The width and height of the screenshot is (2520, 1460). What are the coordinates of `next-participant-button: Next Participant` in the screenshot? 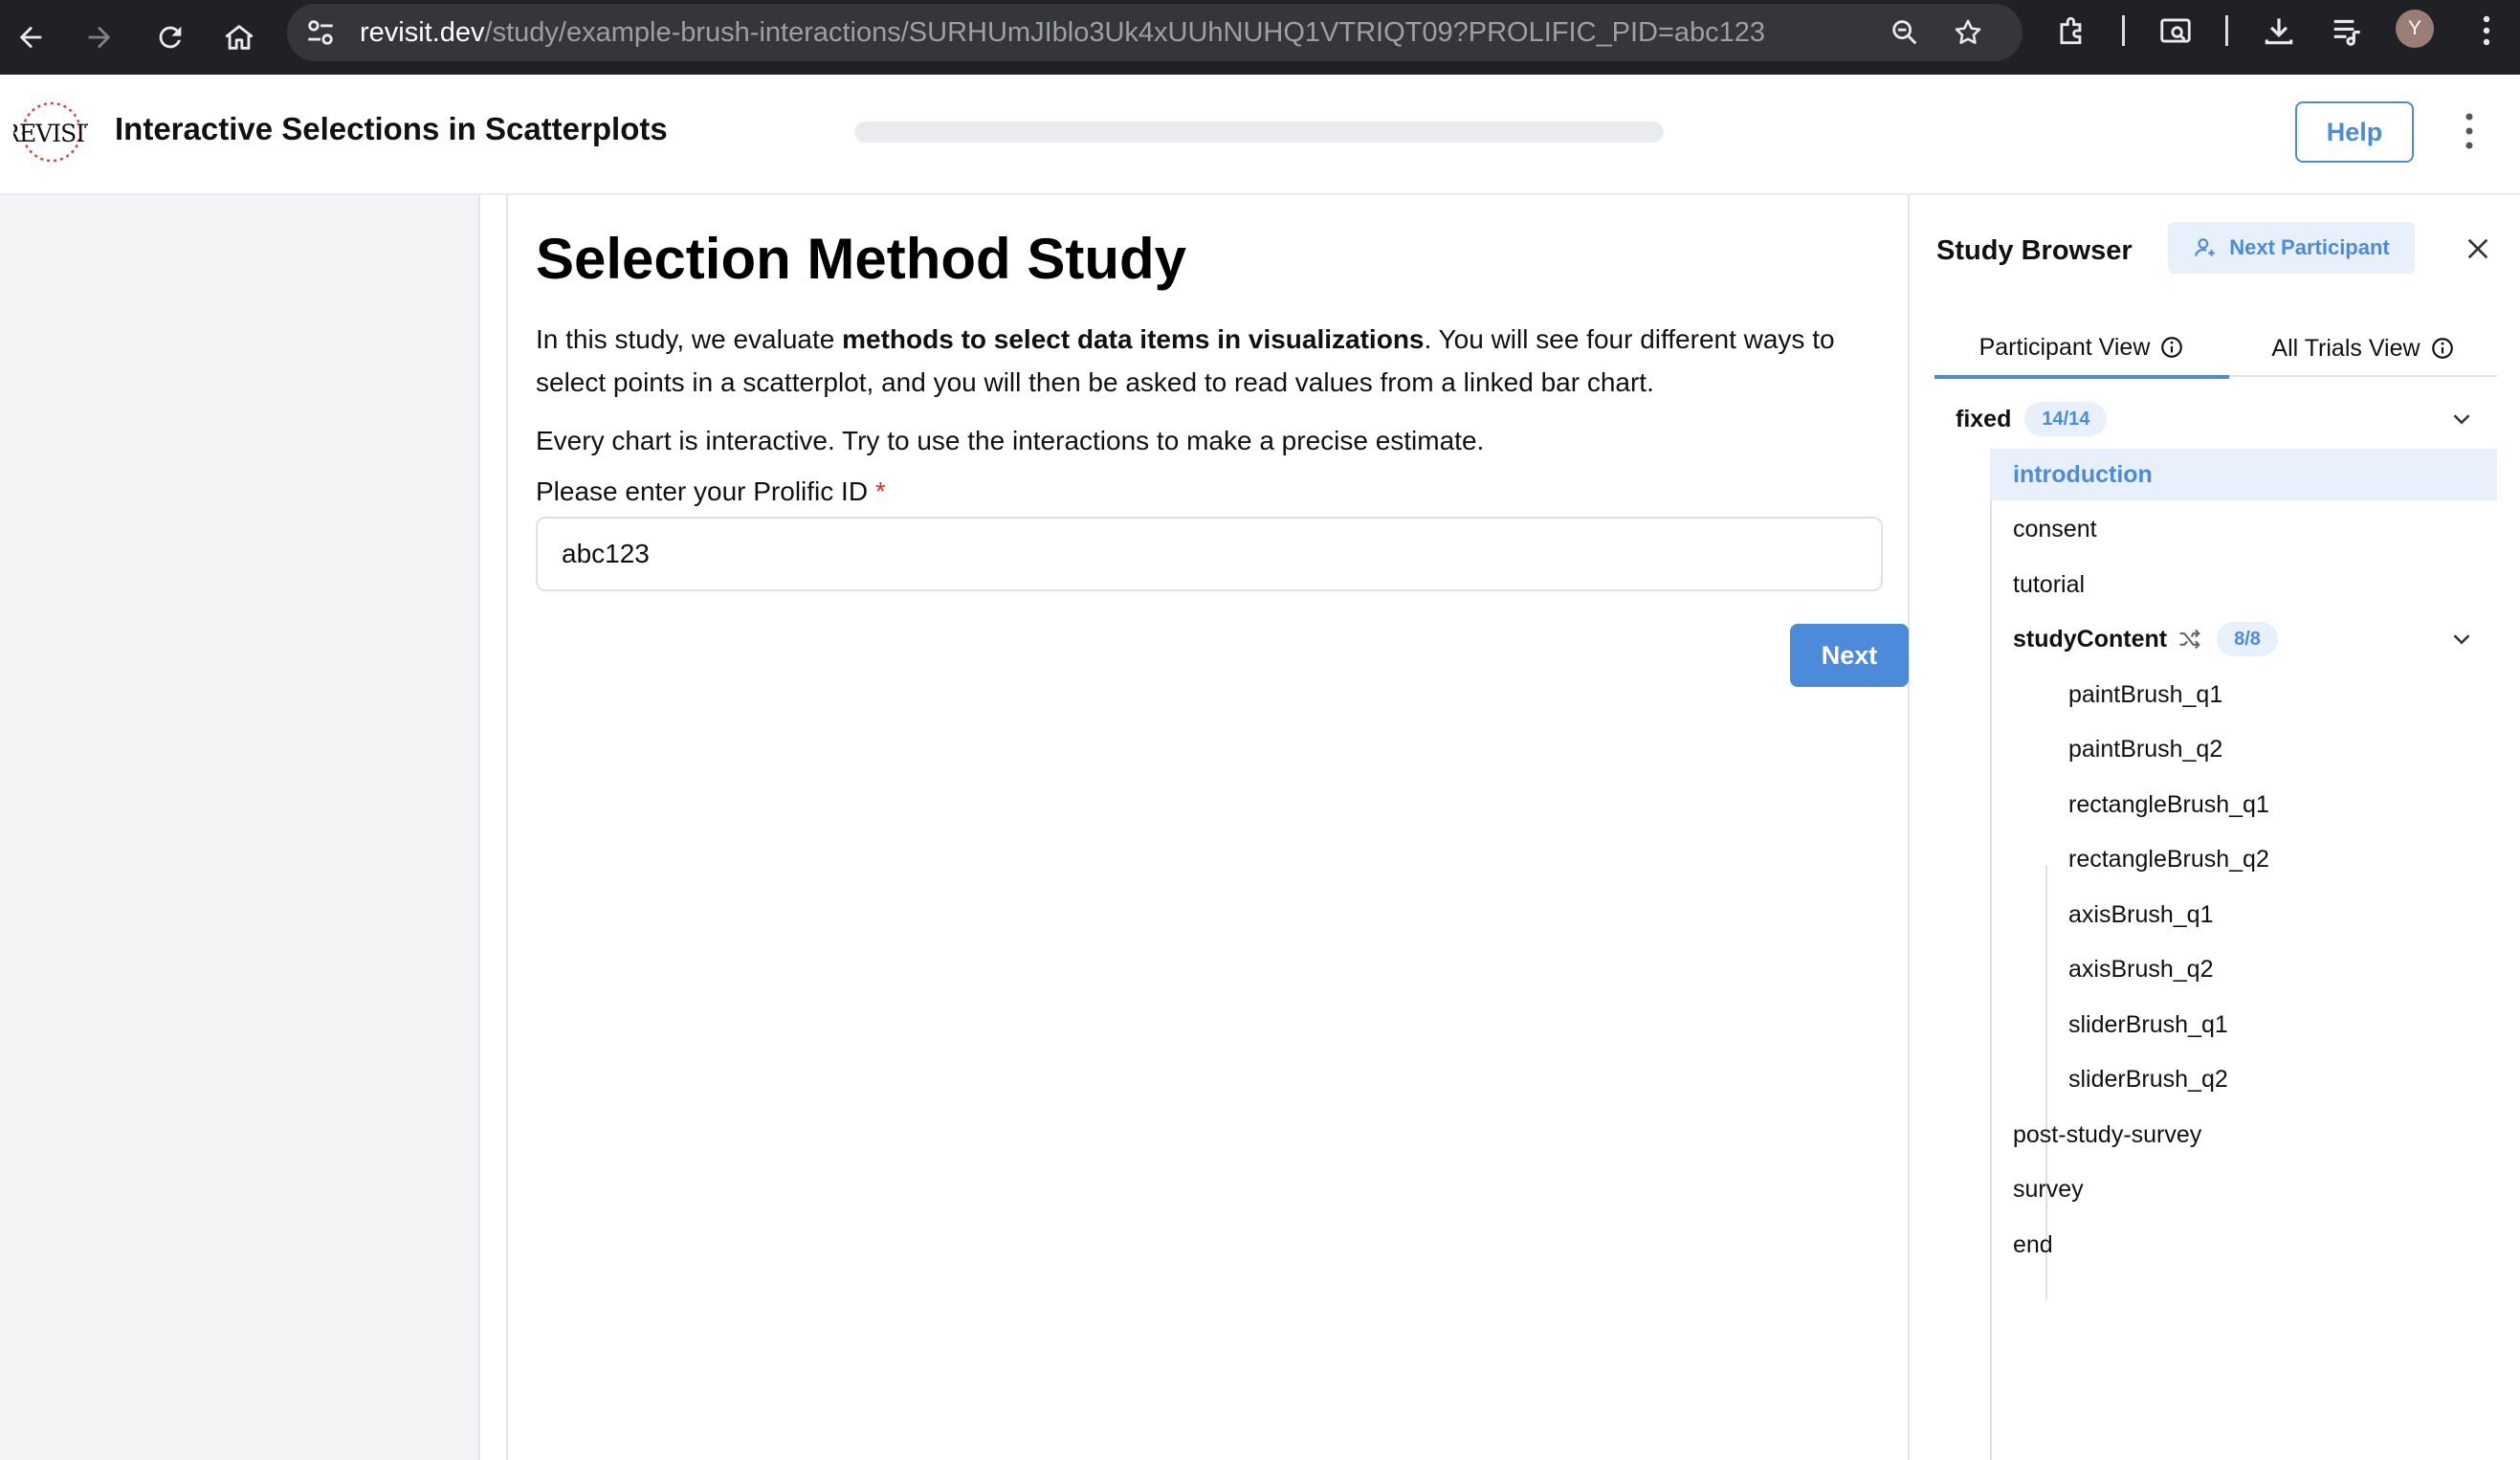 It's located at (2292, 248).